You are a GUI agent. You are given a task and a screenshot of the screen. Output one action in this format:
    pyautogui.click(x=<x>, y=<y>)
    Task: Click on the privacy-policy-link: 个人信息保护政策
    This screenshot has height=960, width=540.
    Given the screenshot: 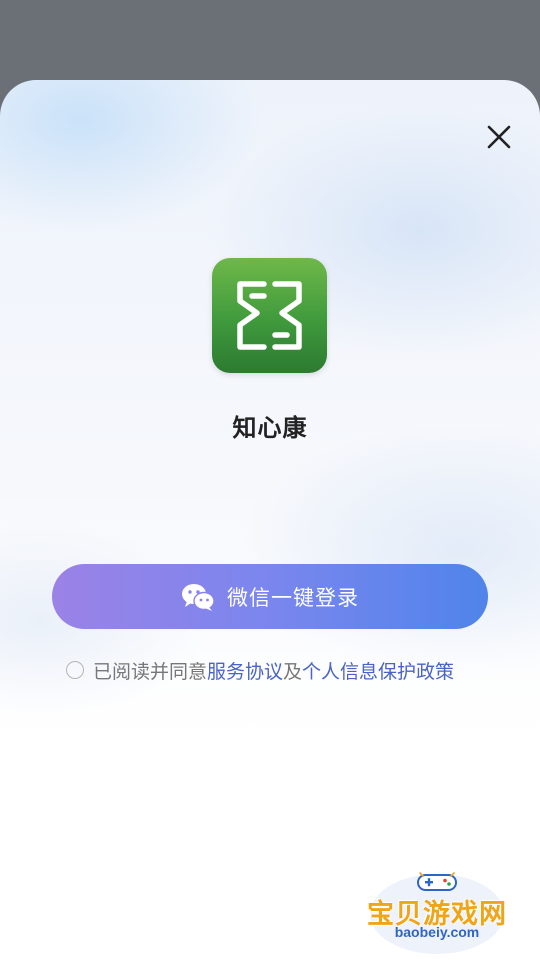 What is the action you would take?
    pyautogui.click(x=378, y=670)
    